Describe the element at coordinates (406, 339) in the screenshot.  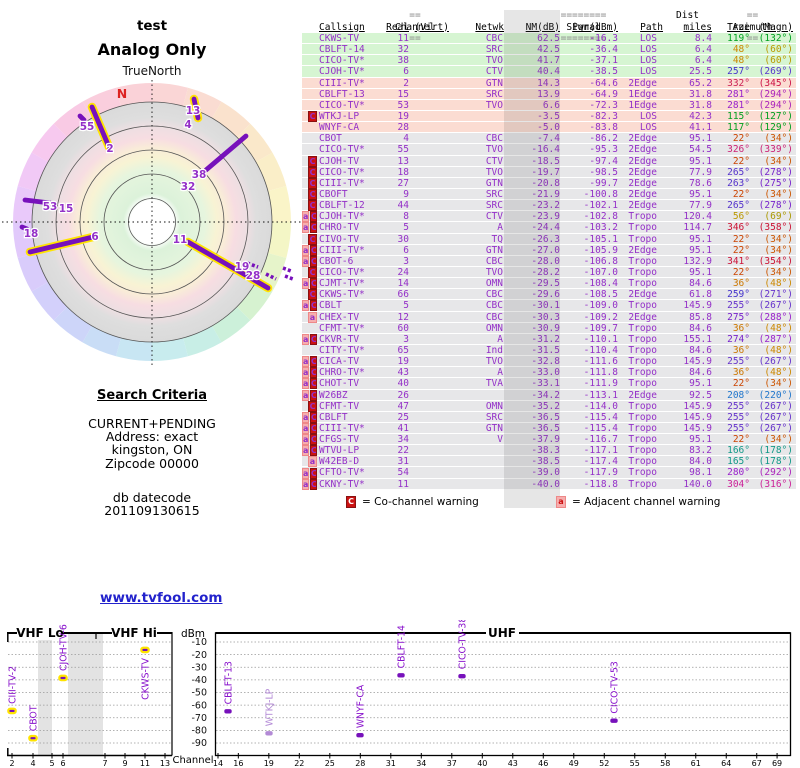
I see `real-channel: 3` at that location.